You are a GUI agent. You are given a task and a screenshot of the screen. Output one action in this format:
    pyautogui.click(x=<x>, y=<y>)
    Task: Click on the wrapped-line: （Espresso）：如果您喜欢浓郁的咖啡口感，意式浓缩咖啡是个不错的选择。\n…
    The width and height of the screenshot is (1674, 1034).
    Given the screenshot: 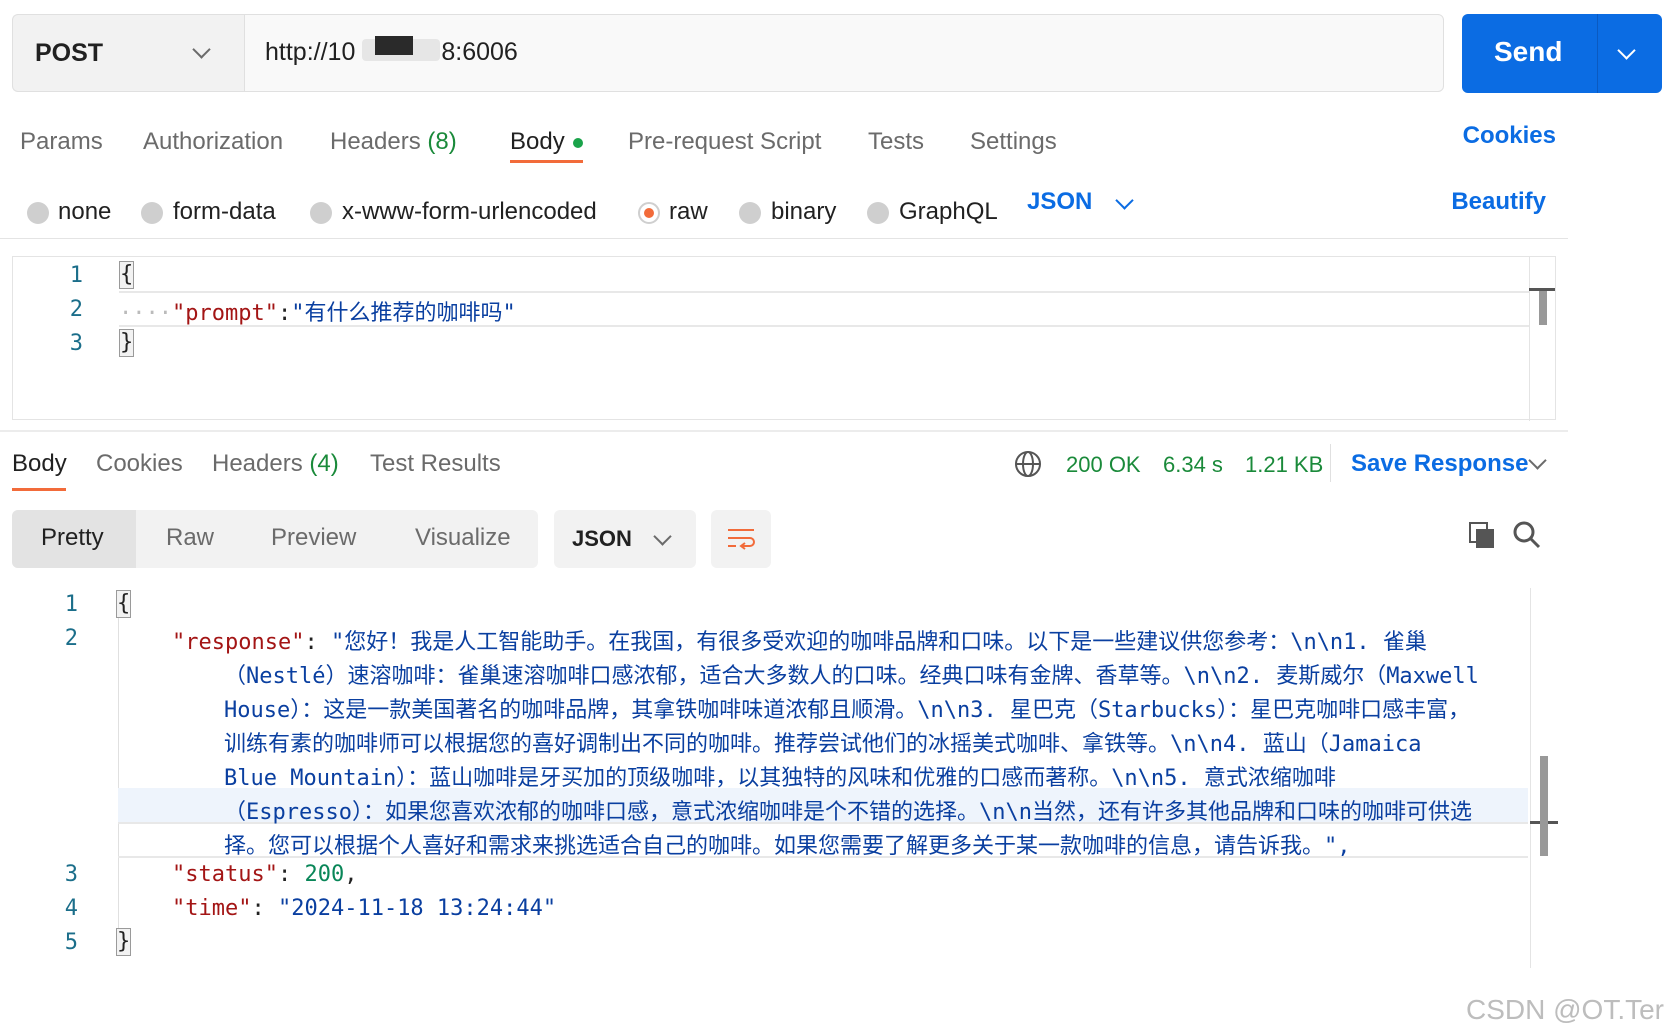 What is the action you would take?
    pyautogui.click(x=848, y=812)
    